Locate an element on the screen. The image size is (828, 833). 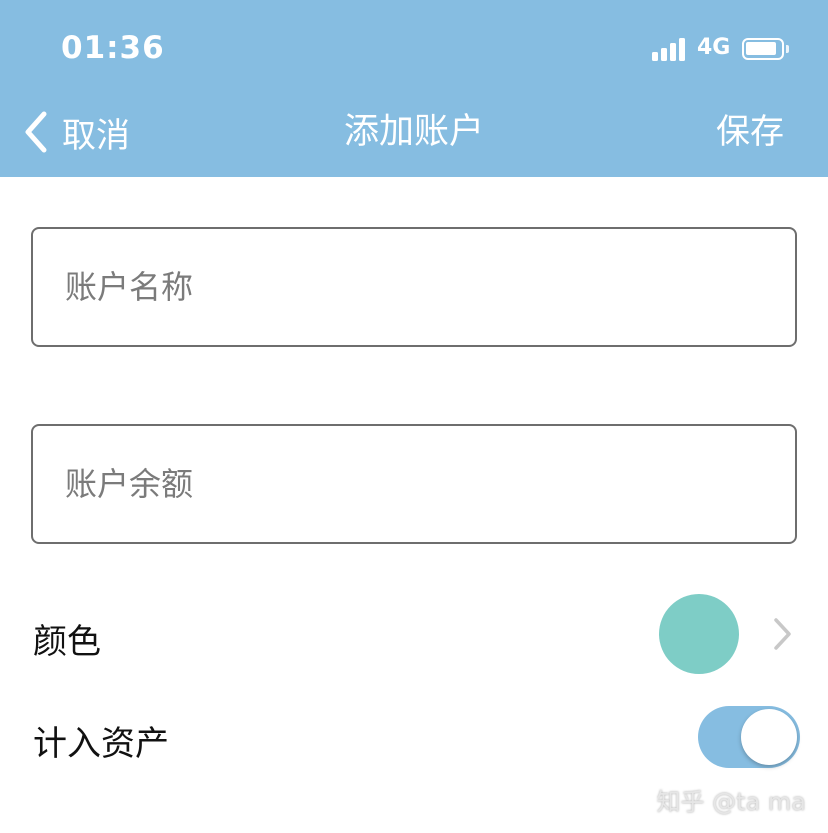
watermark: 知乎 @ta ma is located at coordinates (731, 802).